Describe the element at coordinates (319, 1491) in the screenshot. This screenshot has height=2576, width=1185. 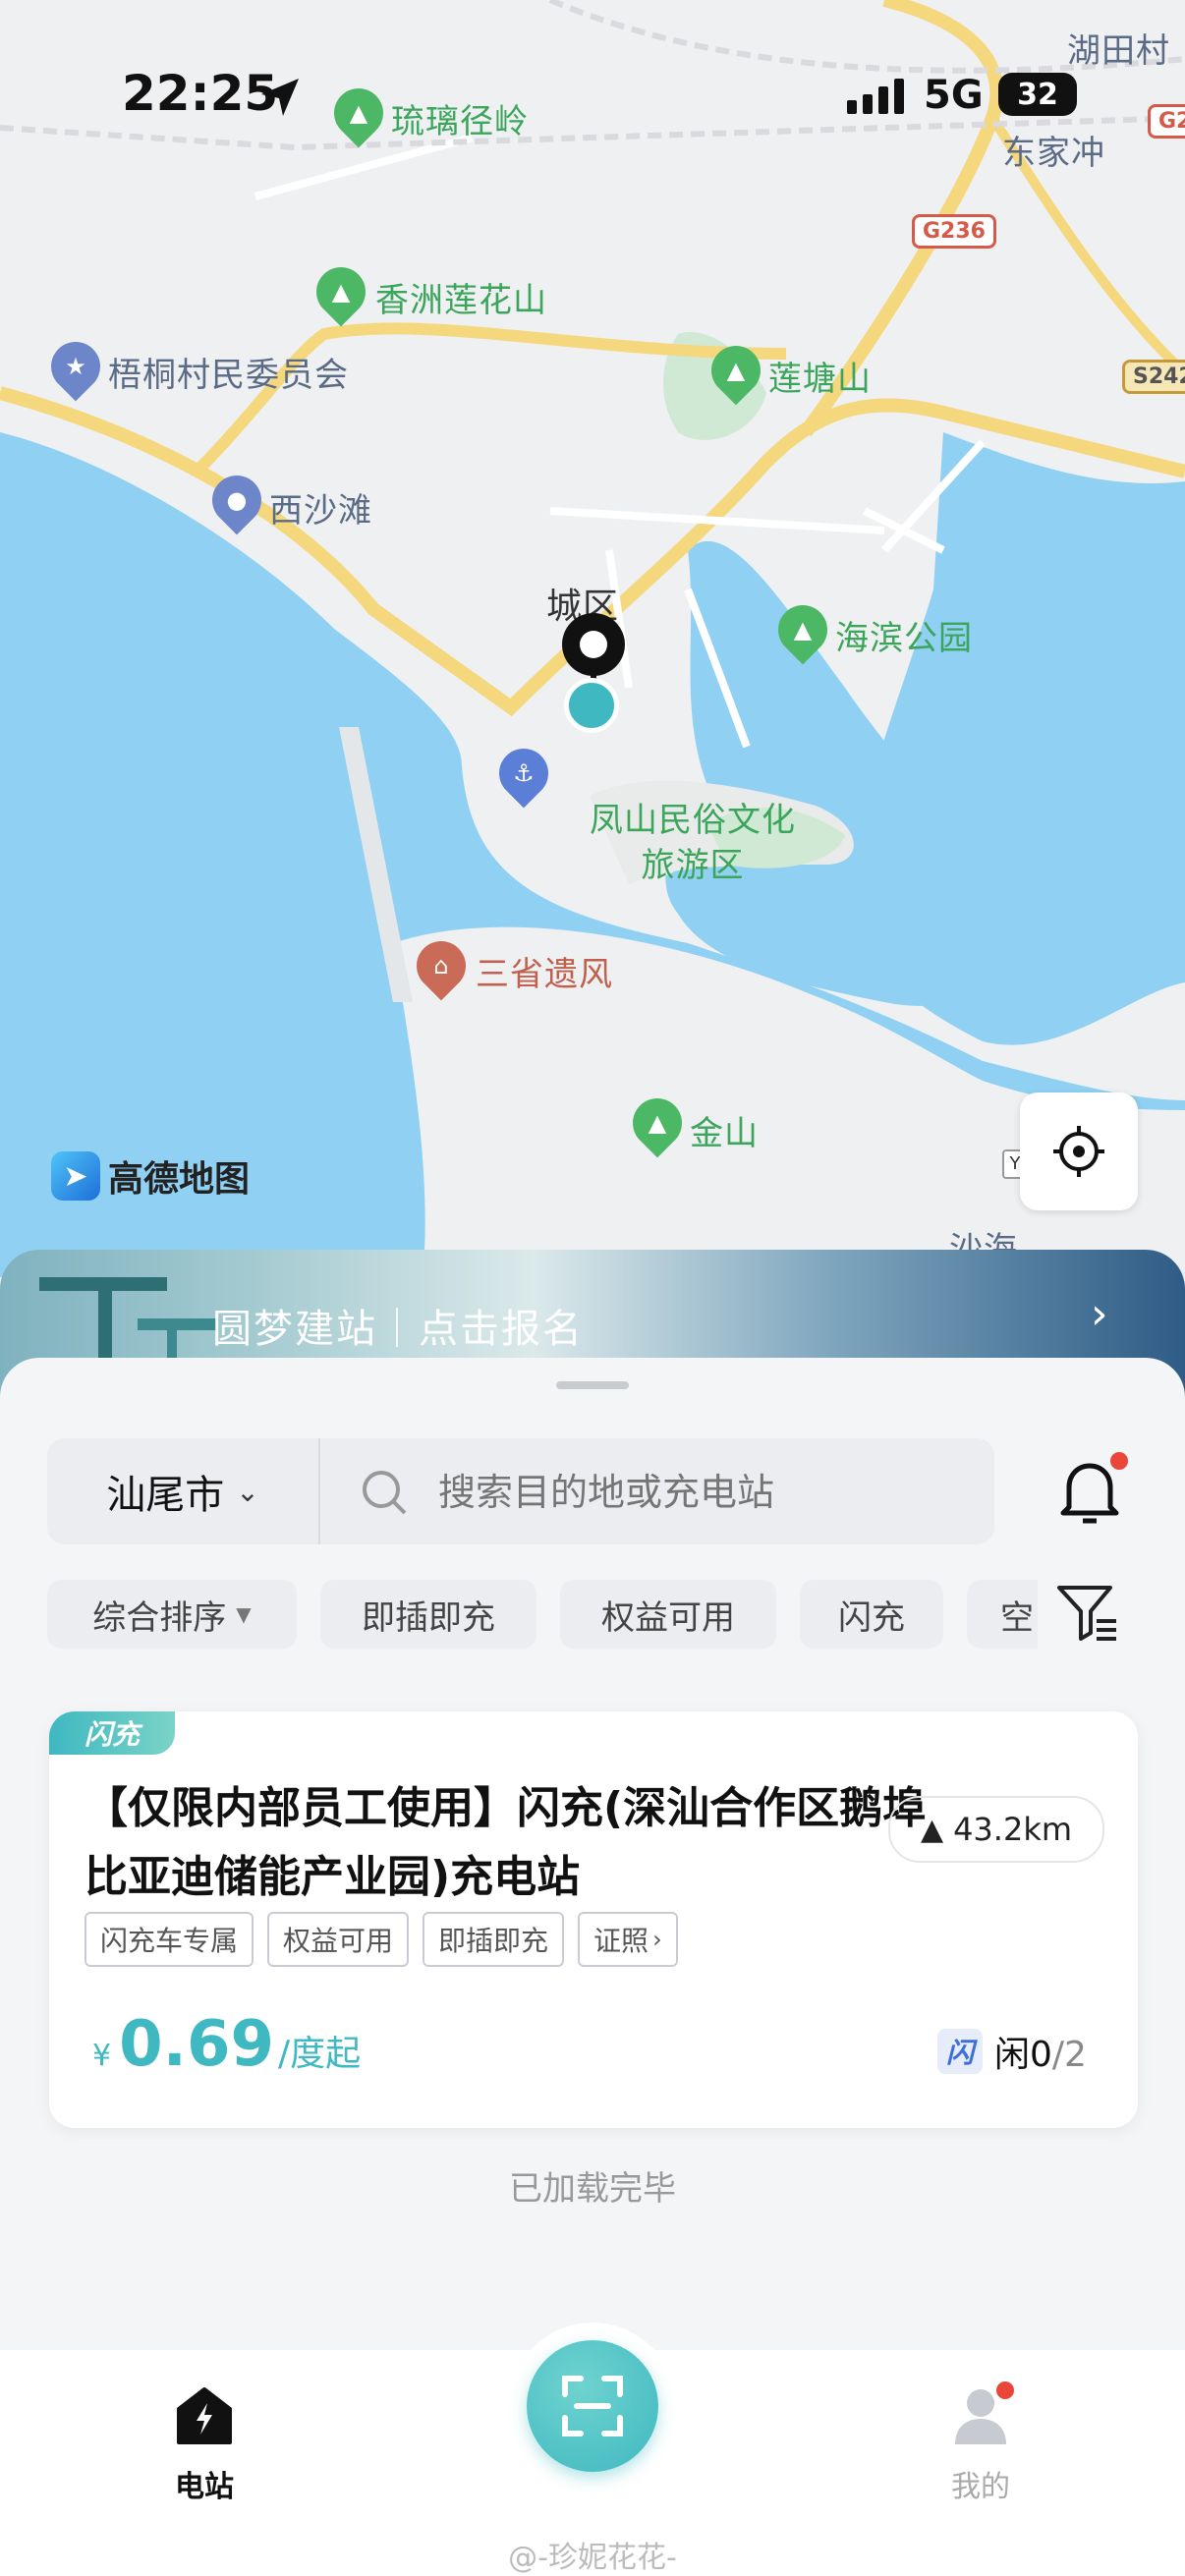
I see `divider` at that location.